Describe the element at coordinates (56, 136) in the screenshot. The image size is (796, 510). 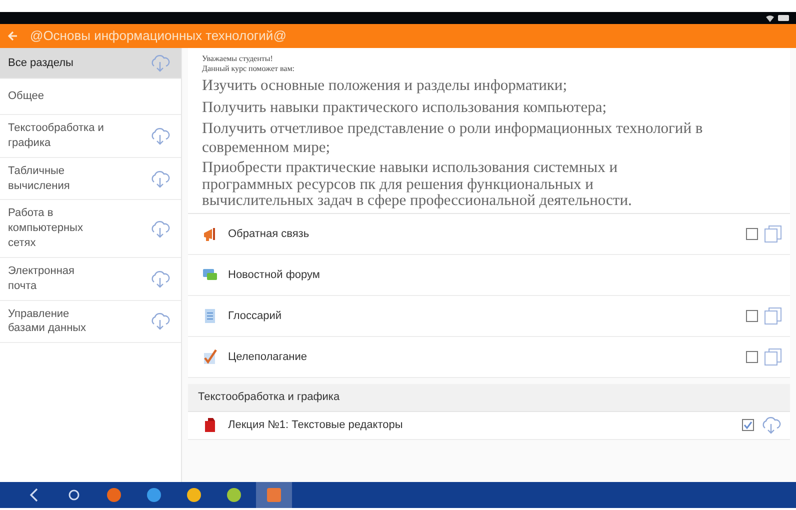
I see `section-label: Текстообработка и графика` at that location.